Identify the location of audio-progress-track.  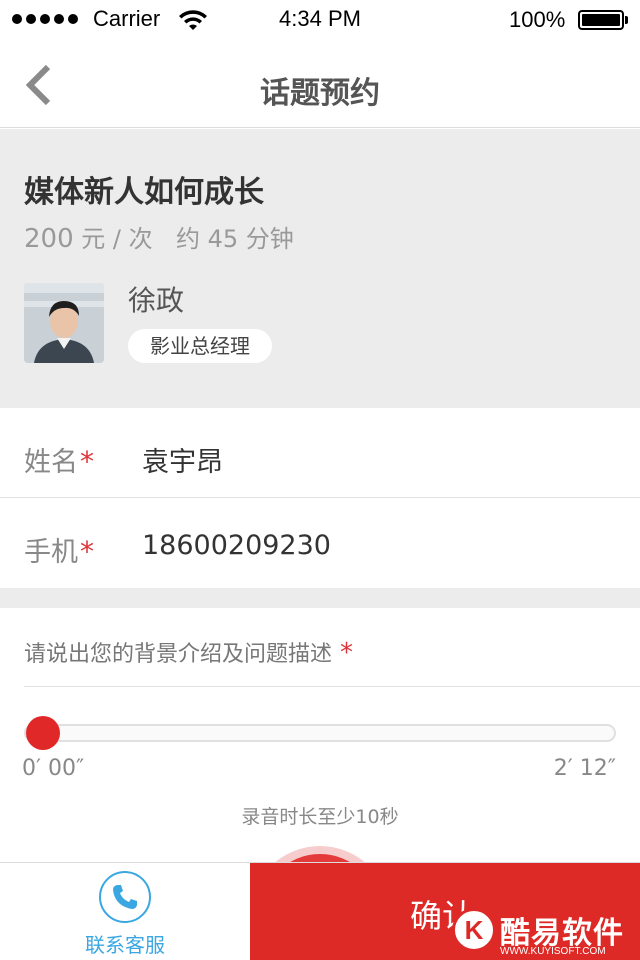
(320, 733).